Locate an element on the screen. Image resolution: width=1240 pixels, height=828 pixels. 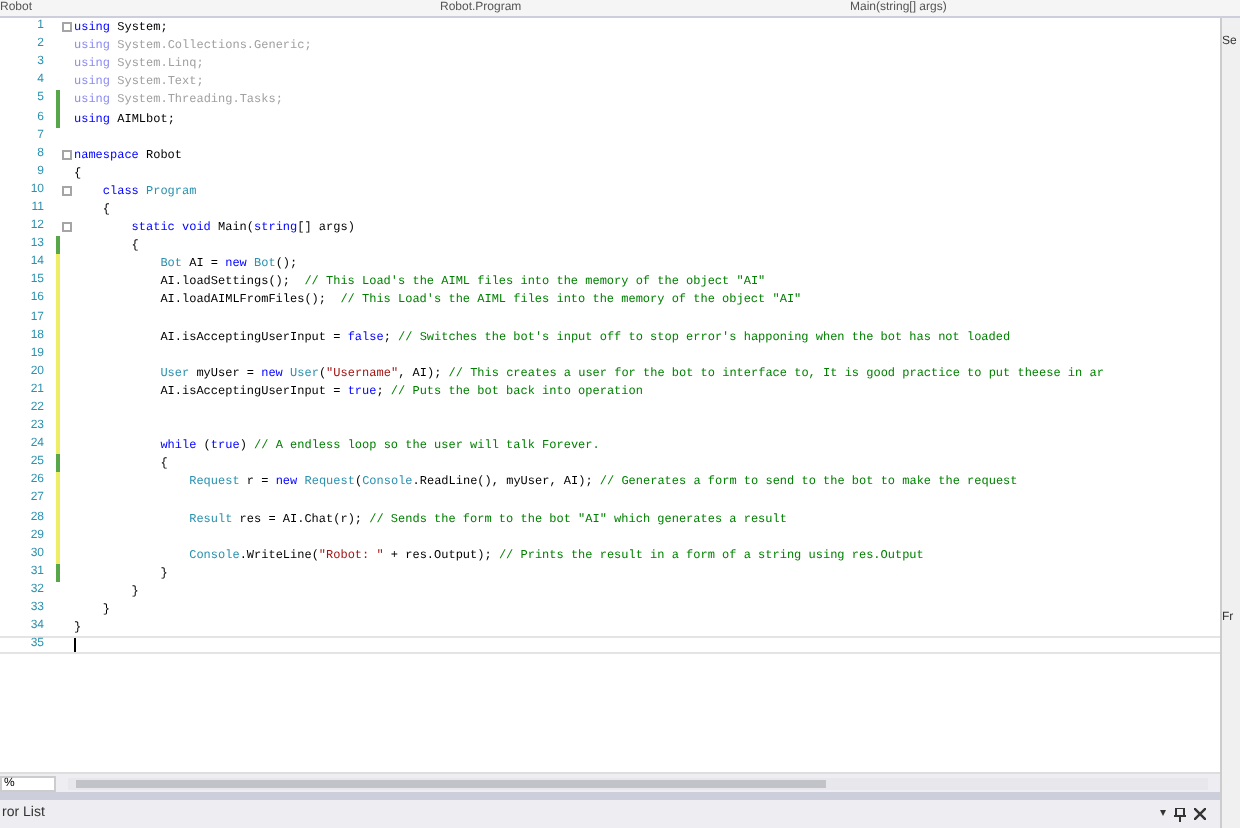
horizontal-scrollbar is located at coordinates (638, 783).